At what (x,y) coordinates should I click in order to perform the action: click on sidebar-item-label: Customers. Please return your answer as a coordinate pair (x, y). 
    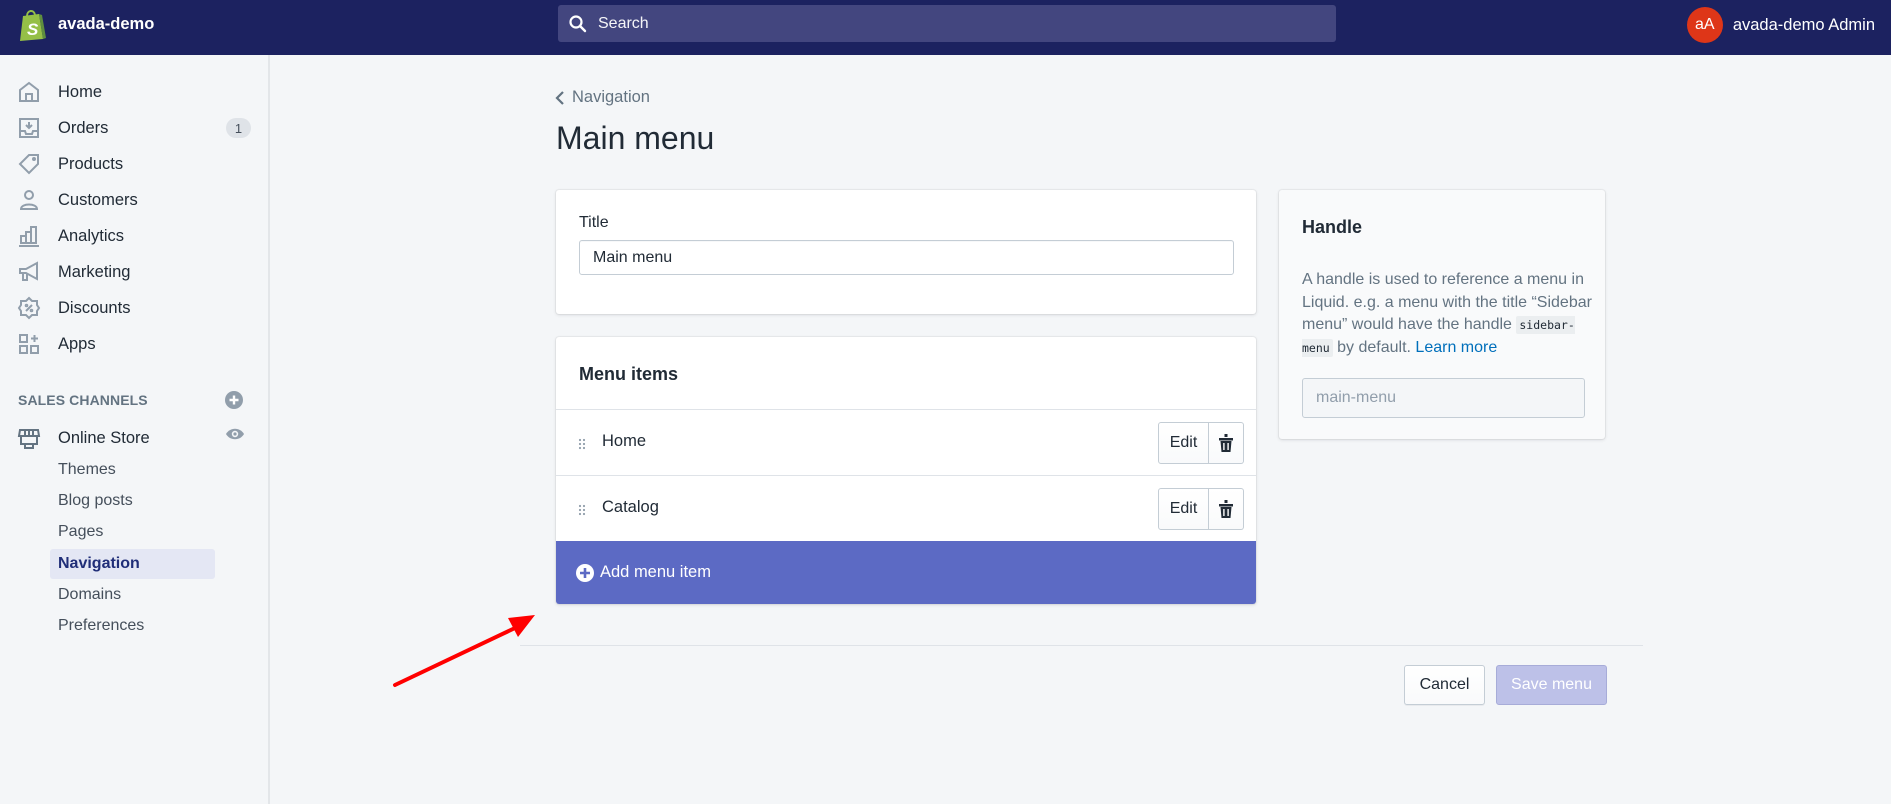
    Looking at the image, I should click on (98, 199).